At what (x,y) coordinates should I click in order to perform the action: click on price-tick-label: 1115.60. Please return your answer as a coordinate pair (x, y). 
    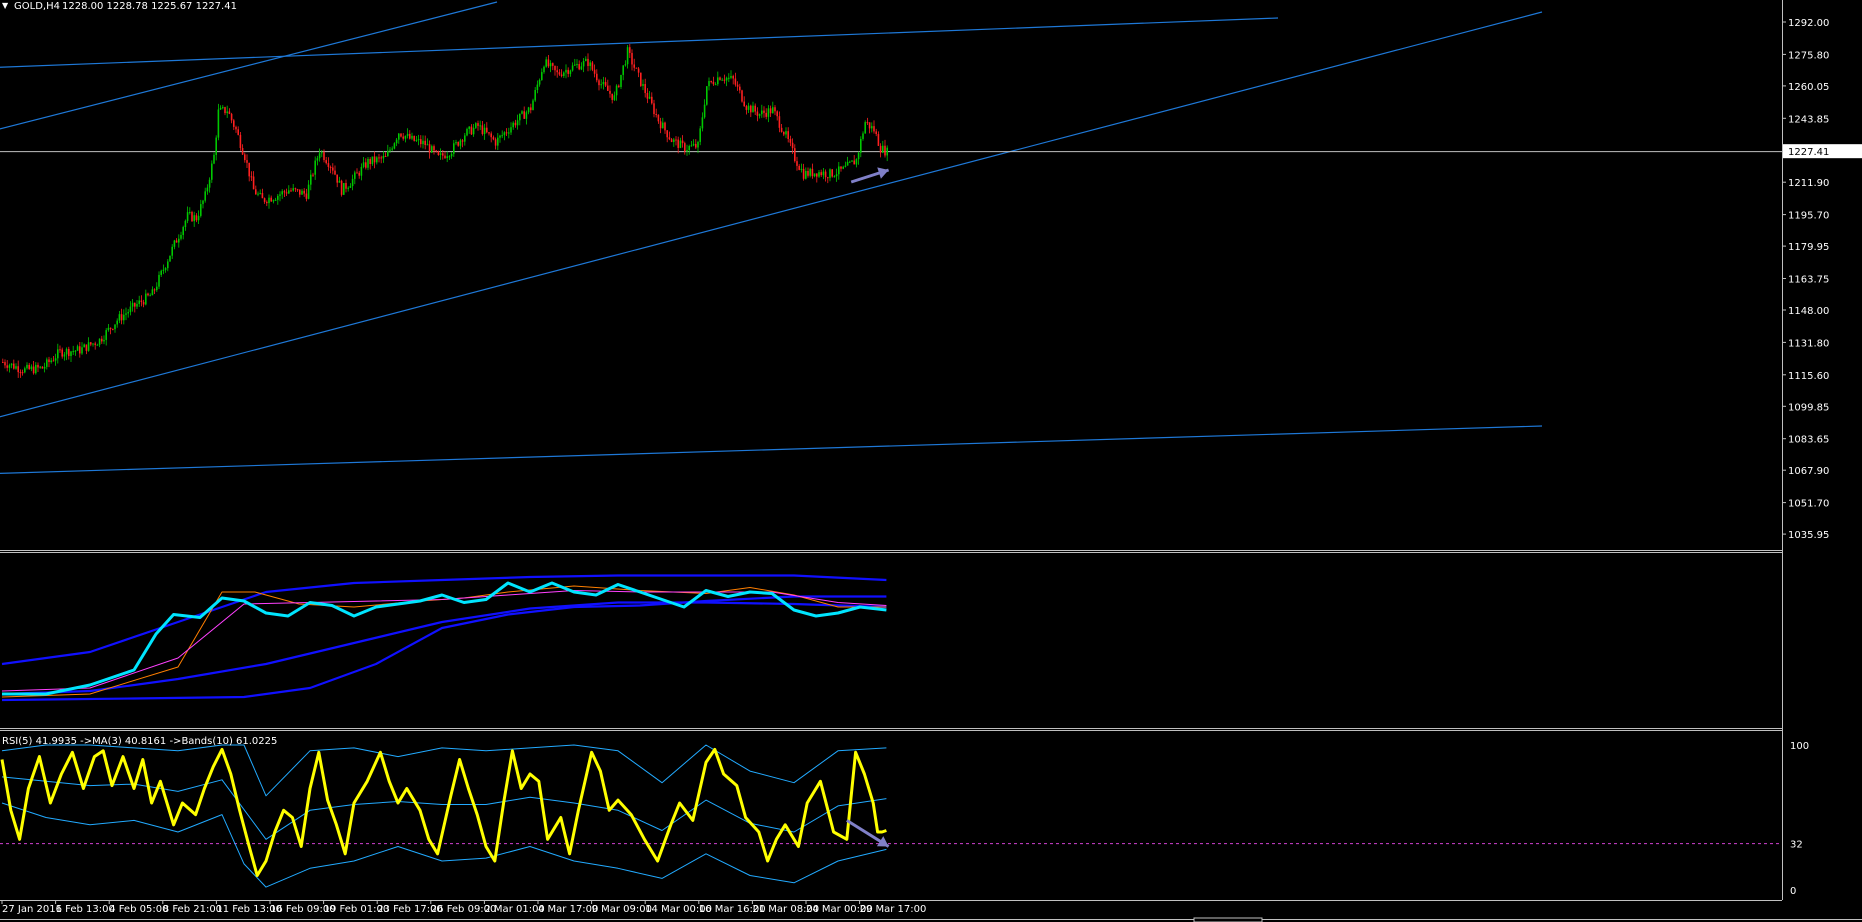
    Looking at the image, I should click on (1808, 376).